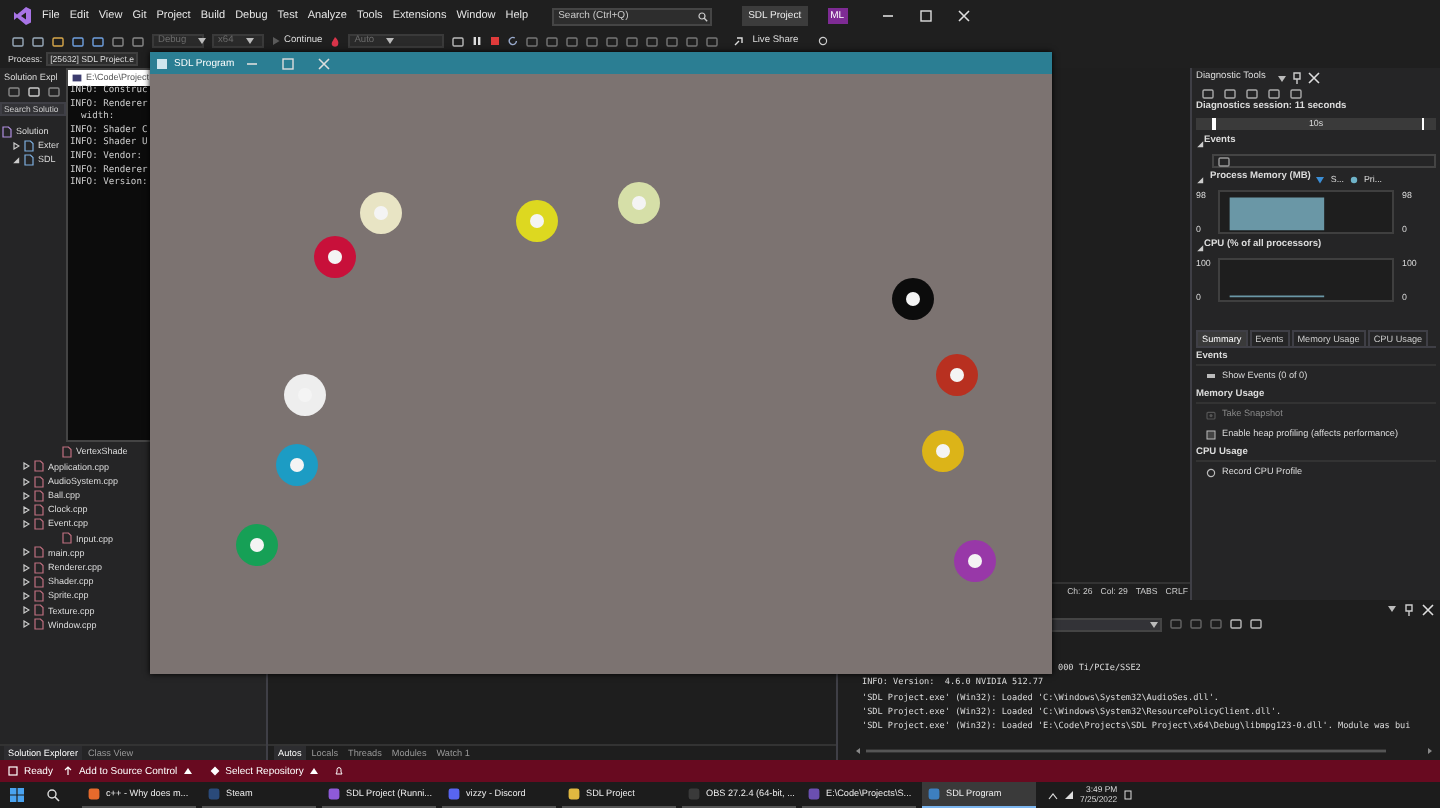 Image resolution: width=1440 pixels, height=808 pixels. What do you see at coordinates (1069, 795) in the screenshot?
I see `network-icon` at bounding box center [1069, 795].